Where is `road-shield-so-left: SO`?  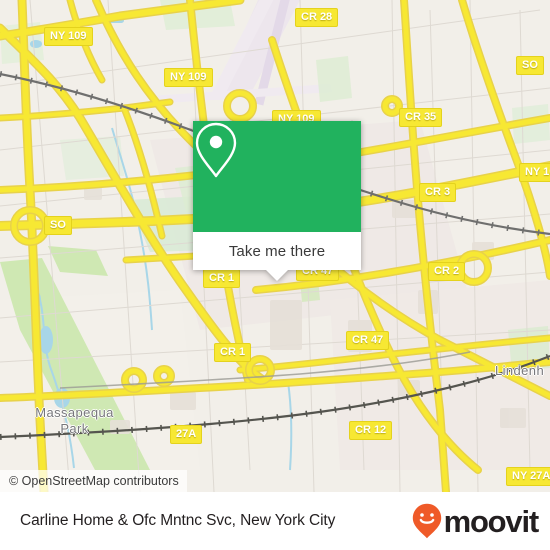
road-shield-so-left: SO is located at coordinates (58, 225).